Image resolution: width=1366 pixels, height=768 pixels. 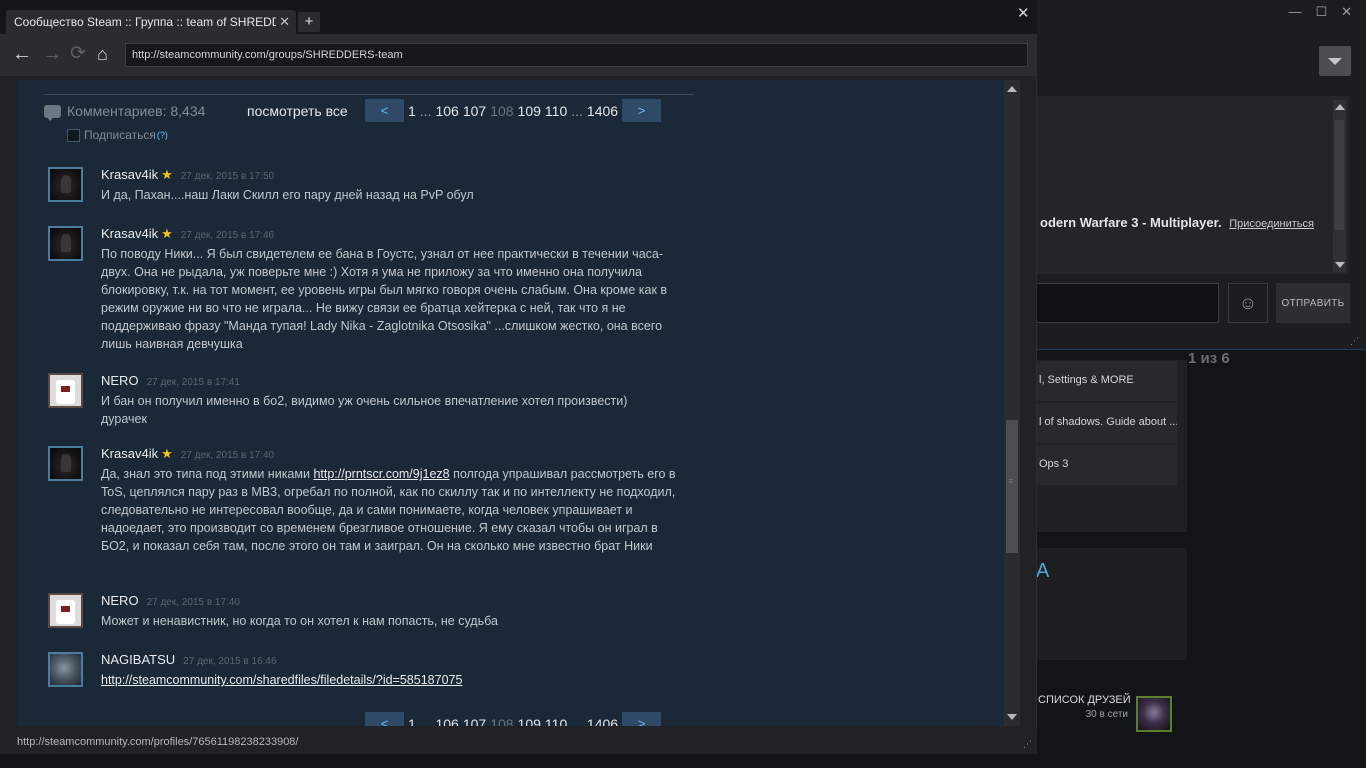 I want to click on chat-log, so click(x=1192, y=185).